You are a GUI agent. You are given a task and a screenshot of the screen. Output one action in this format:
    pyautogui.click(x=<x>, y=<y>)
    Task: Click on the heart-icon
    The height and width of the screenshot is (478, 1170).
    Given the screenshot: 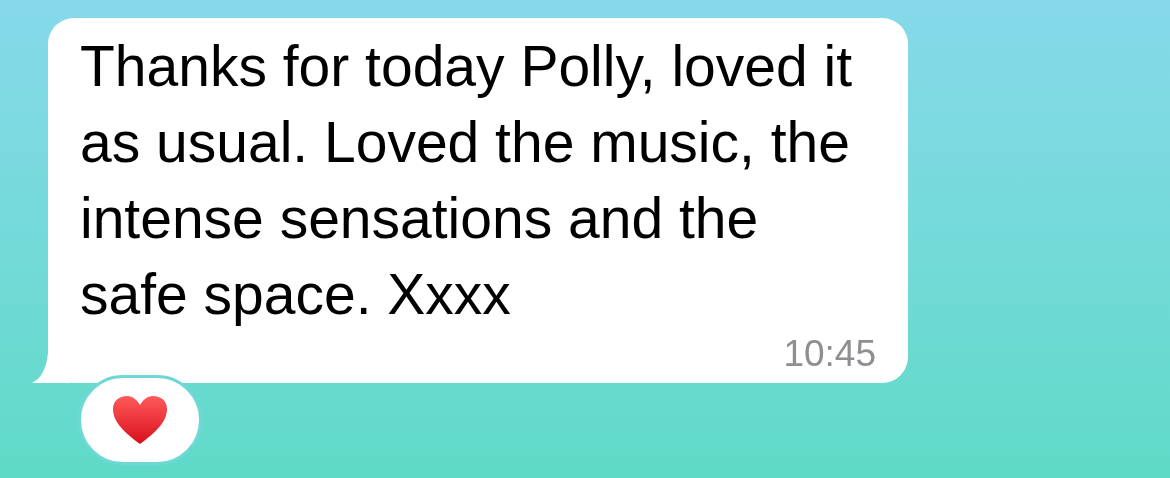 What is the action you would take?
    pyautogui.click(x=140, y=420)
    